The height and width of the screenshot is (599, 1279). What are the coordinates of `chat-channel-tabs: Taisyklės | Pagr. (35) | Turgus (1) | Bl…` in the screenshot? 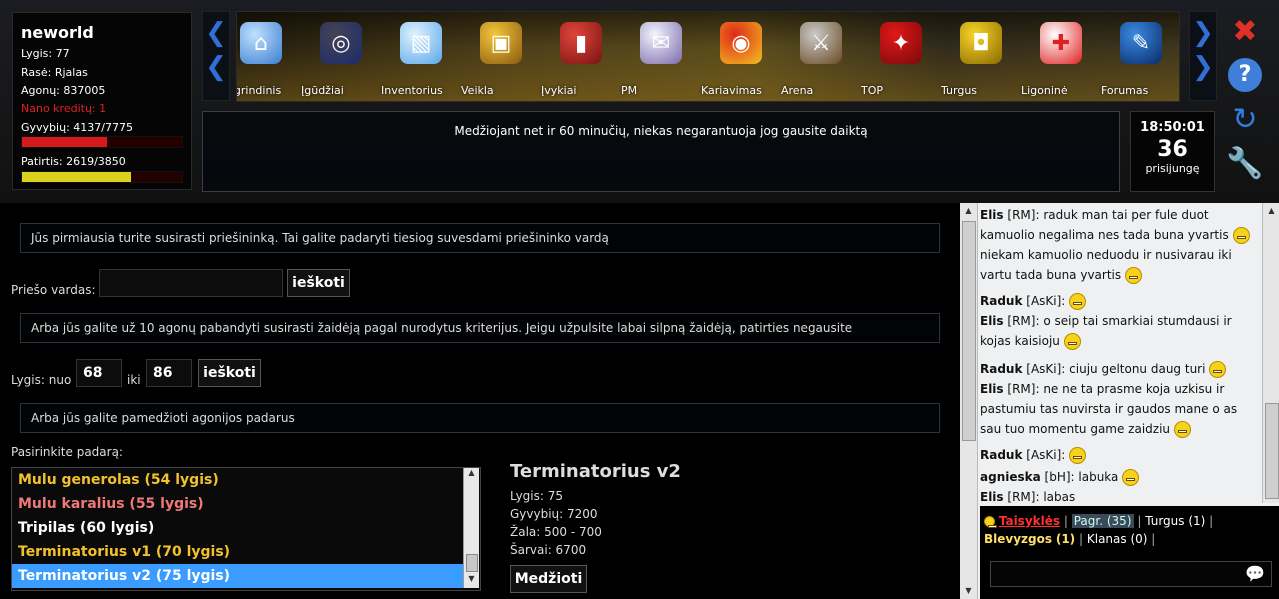 It's located at (1129, 552).